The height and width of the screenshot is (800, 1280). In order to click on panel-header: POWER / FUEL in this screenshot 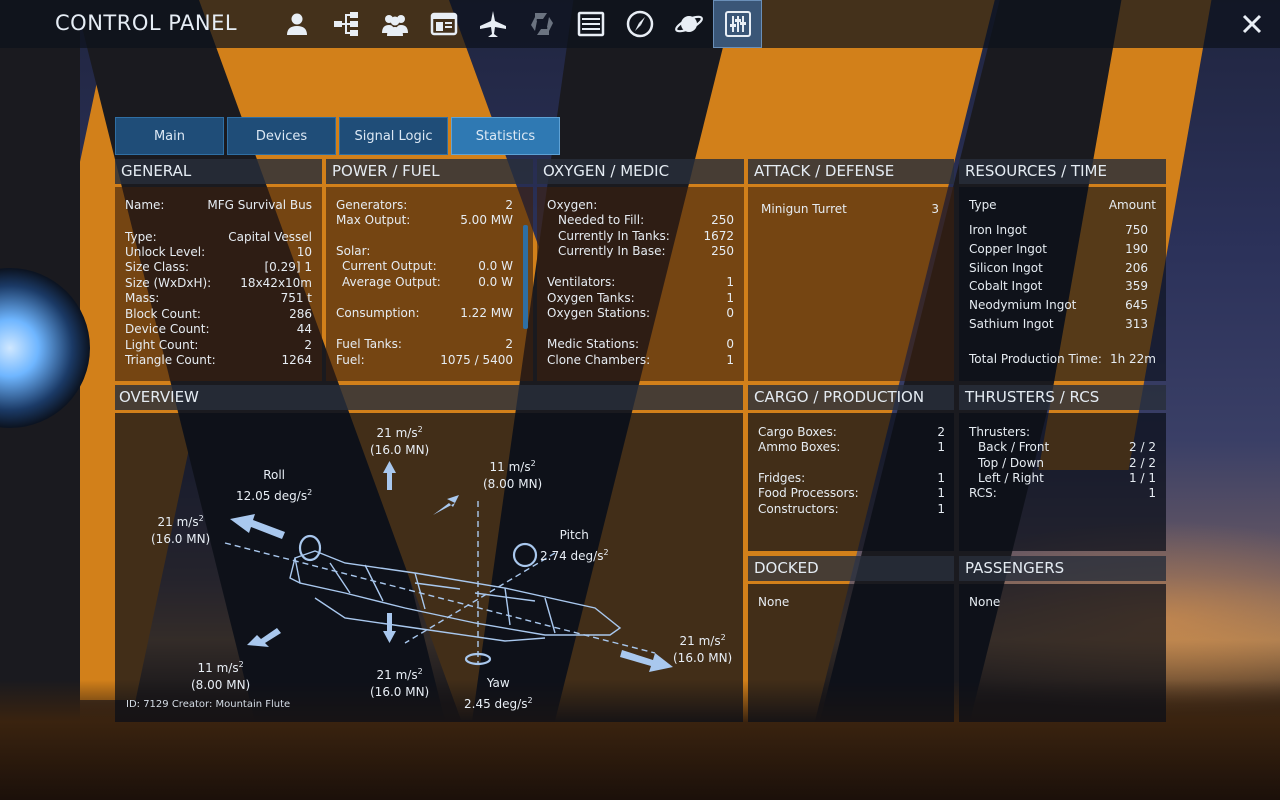, I will do `click(429, 171)`.